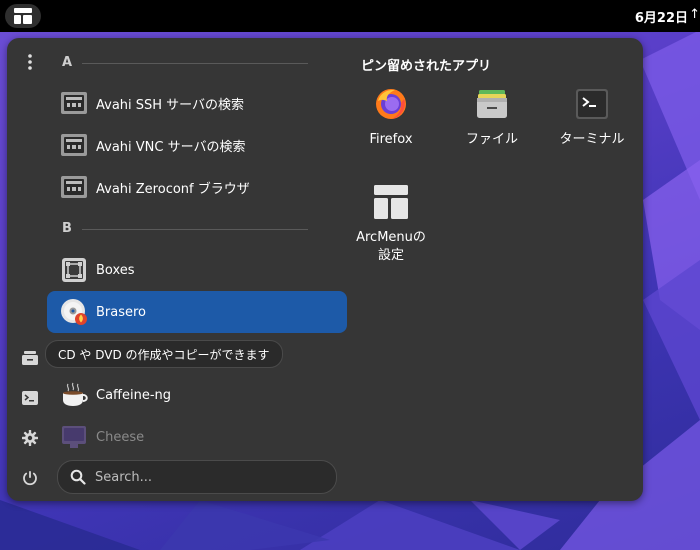 This screenshot has height=550, width=700. I want to click on app-item-brasero: Brasero, so click(197, 312).